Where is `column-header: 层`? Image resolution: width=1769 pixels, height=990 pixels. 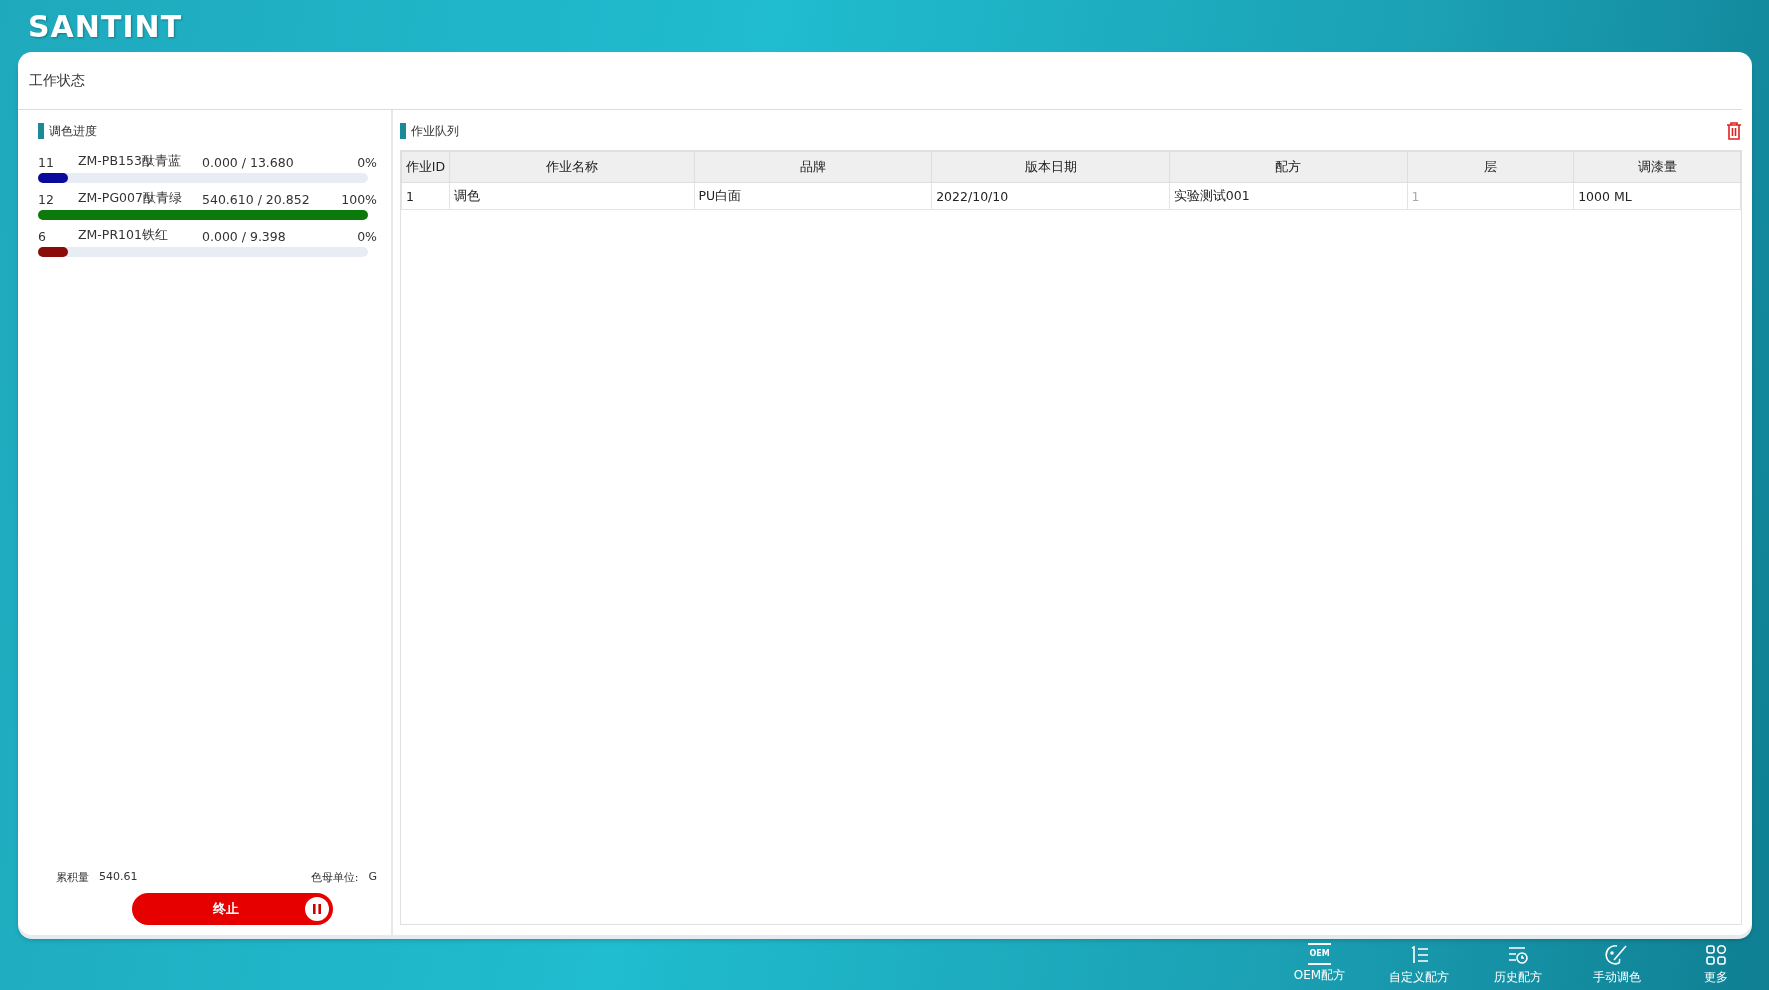 column-header: 层 is located at coordinates (1490, 167).